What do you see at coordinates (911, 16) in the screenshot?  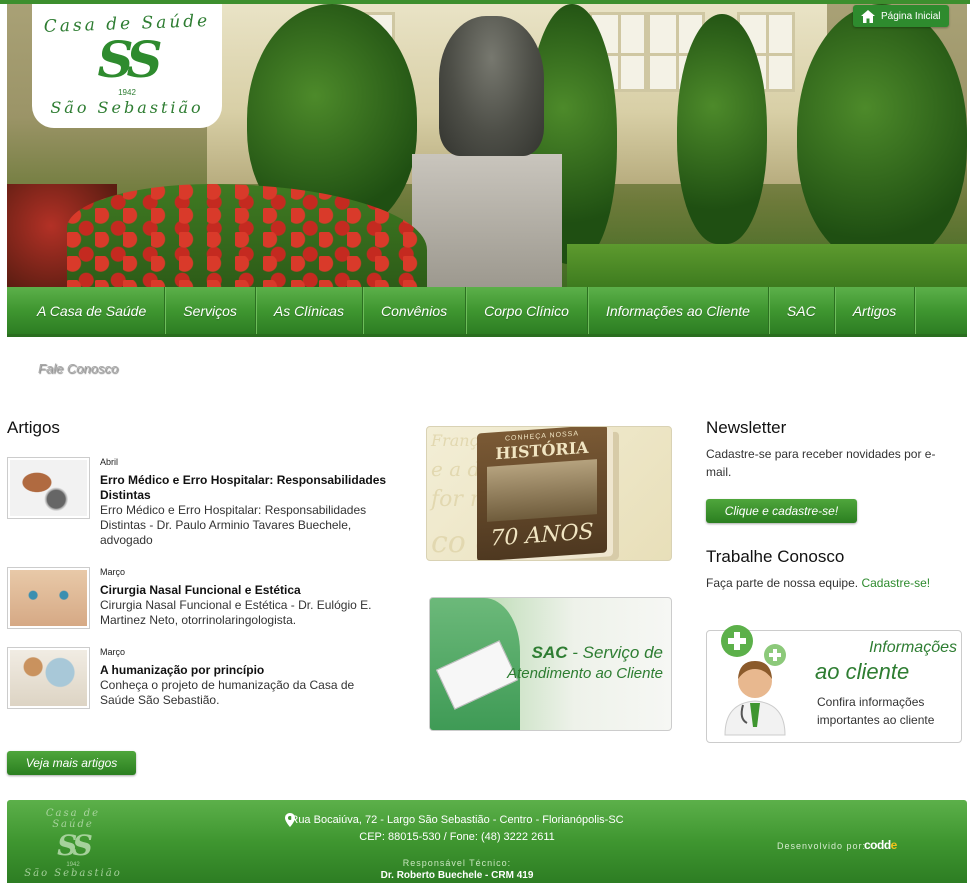 I see `home-label: Página Inicial` at bounding box center [911, 16].